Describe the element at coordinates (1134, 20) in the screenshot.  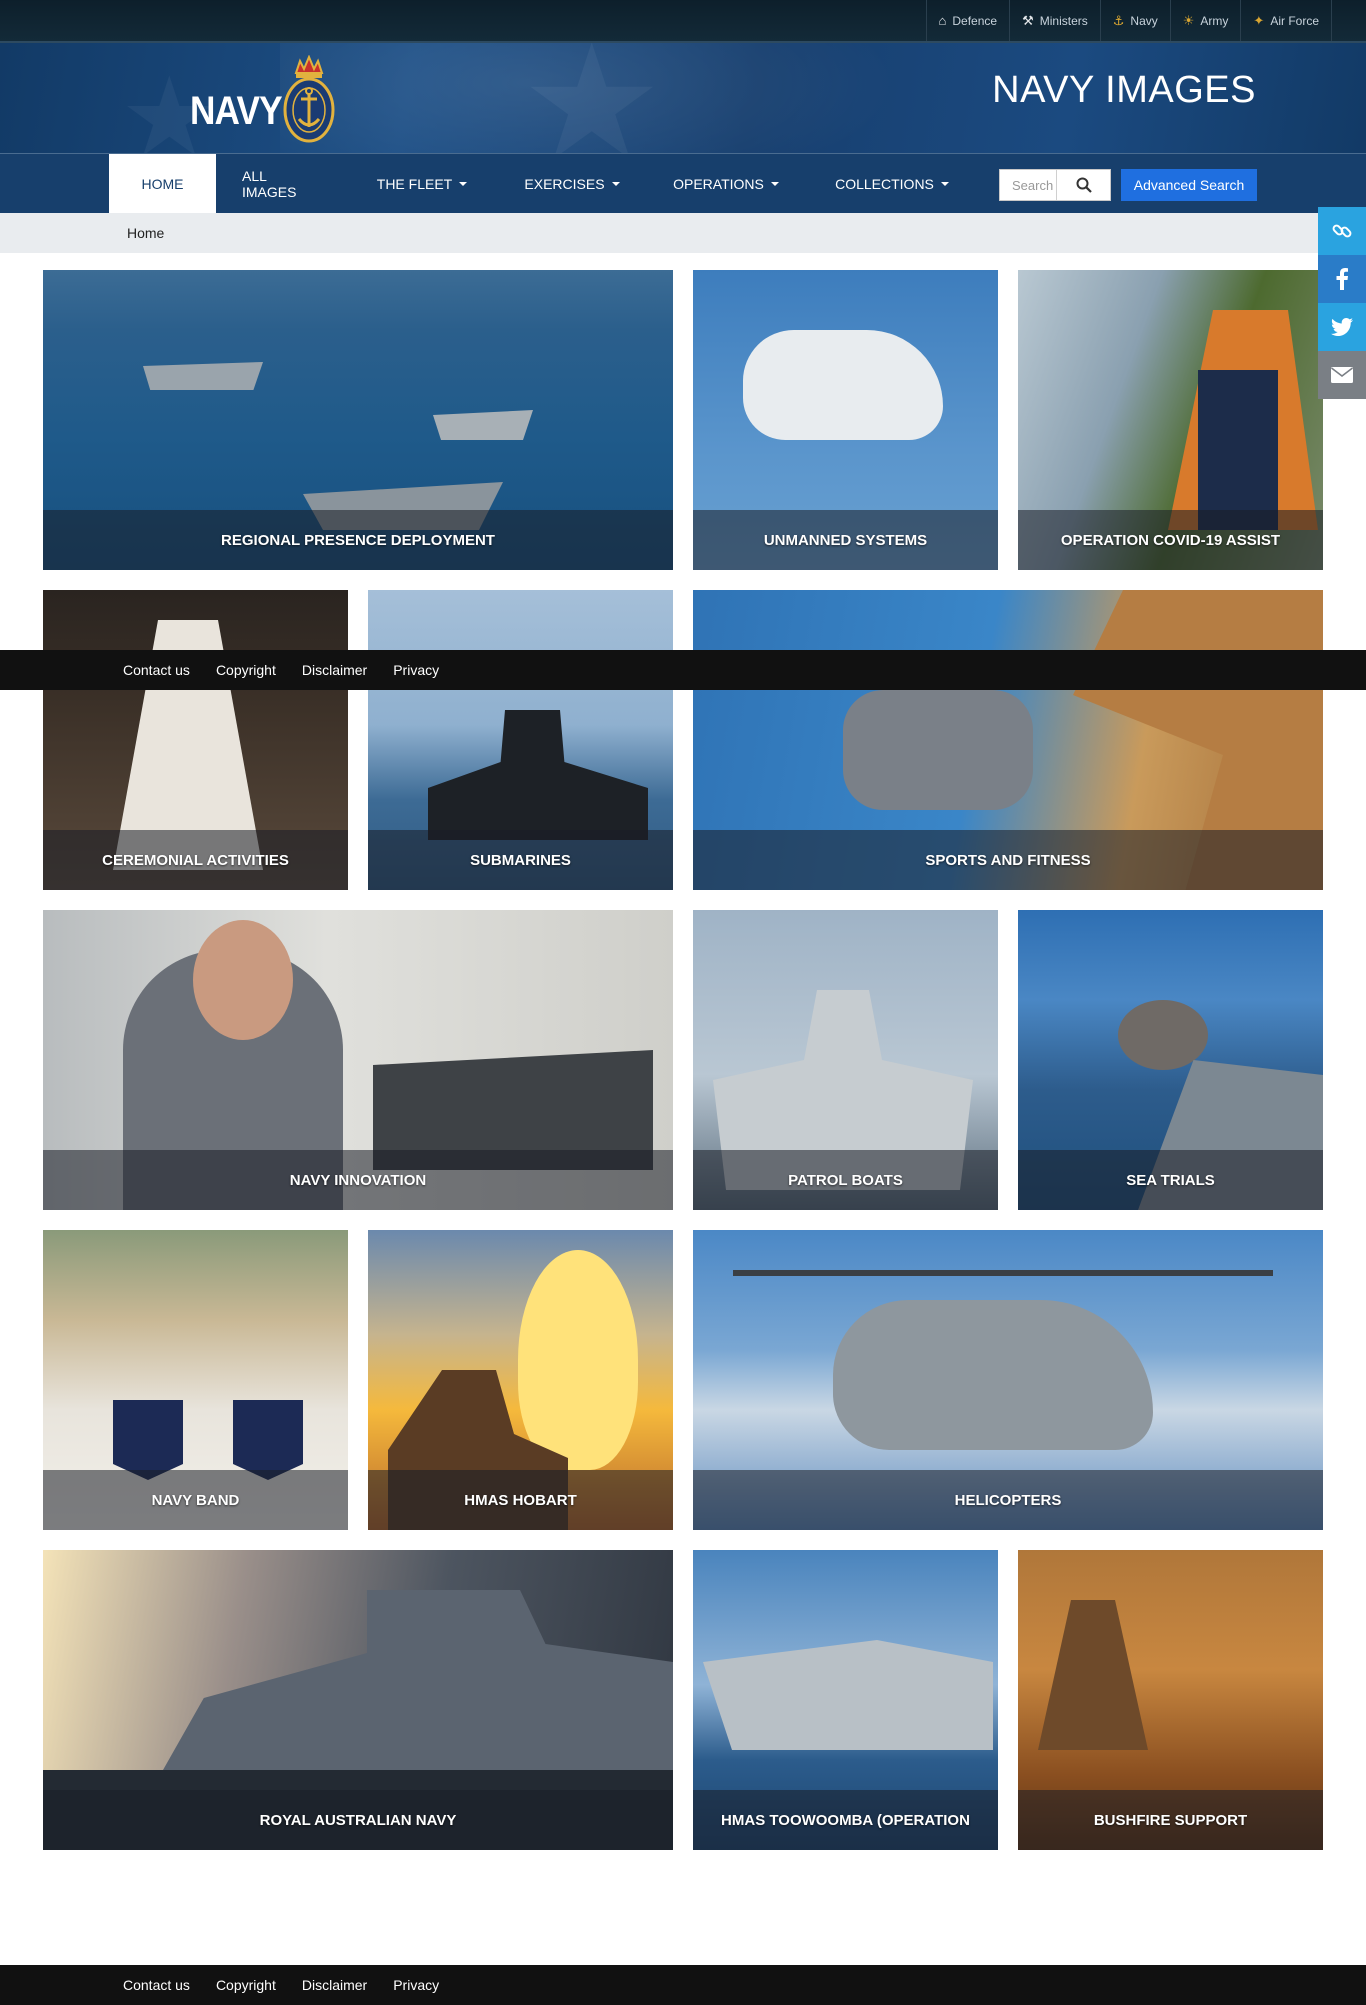
I see `utility-link-navy: ⚓ Navy` at that location.